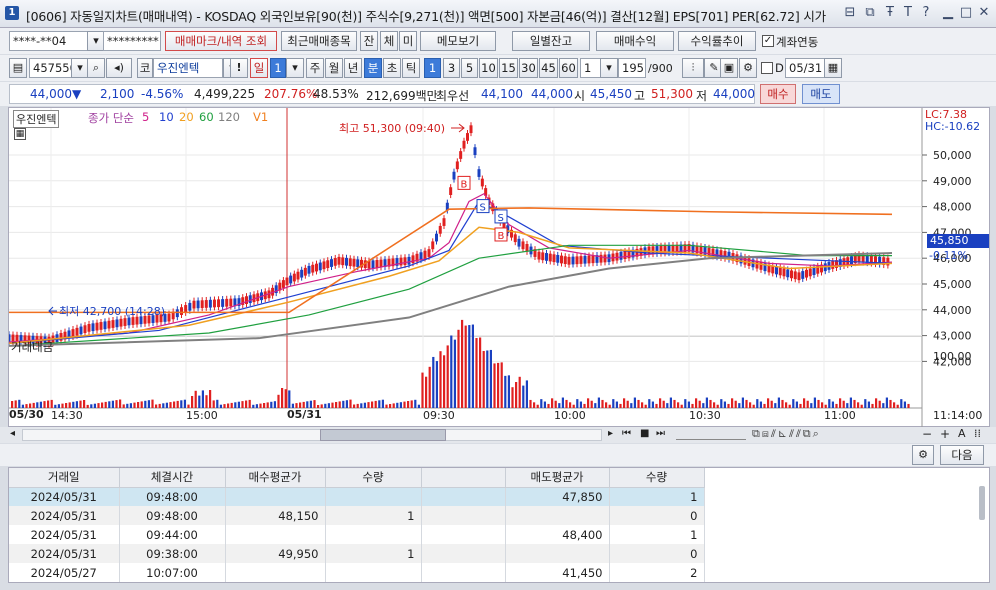 Image resolution: width=996 pixels, height=590 pixels. I want to click on help-icon: ?, so click(926, 13).